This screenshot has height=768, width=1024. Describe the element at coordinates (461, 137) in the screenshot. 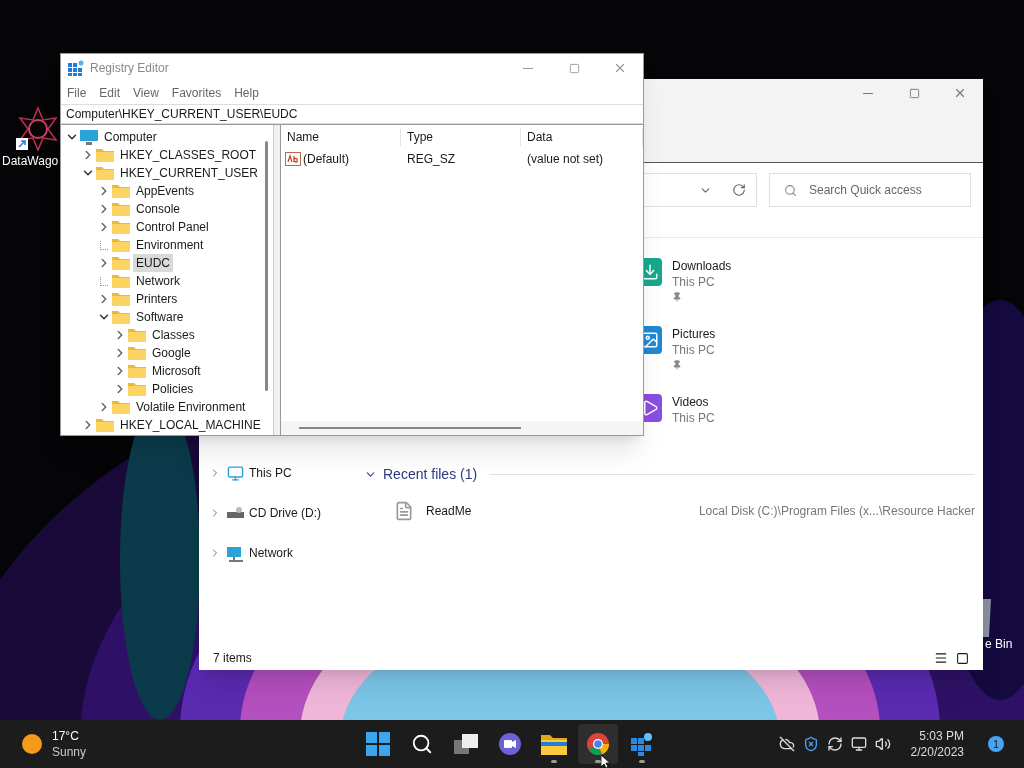

I see `column-header: Type` at that location.